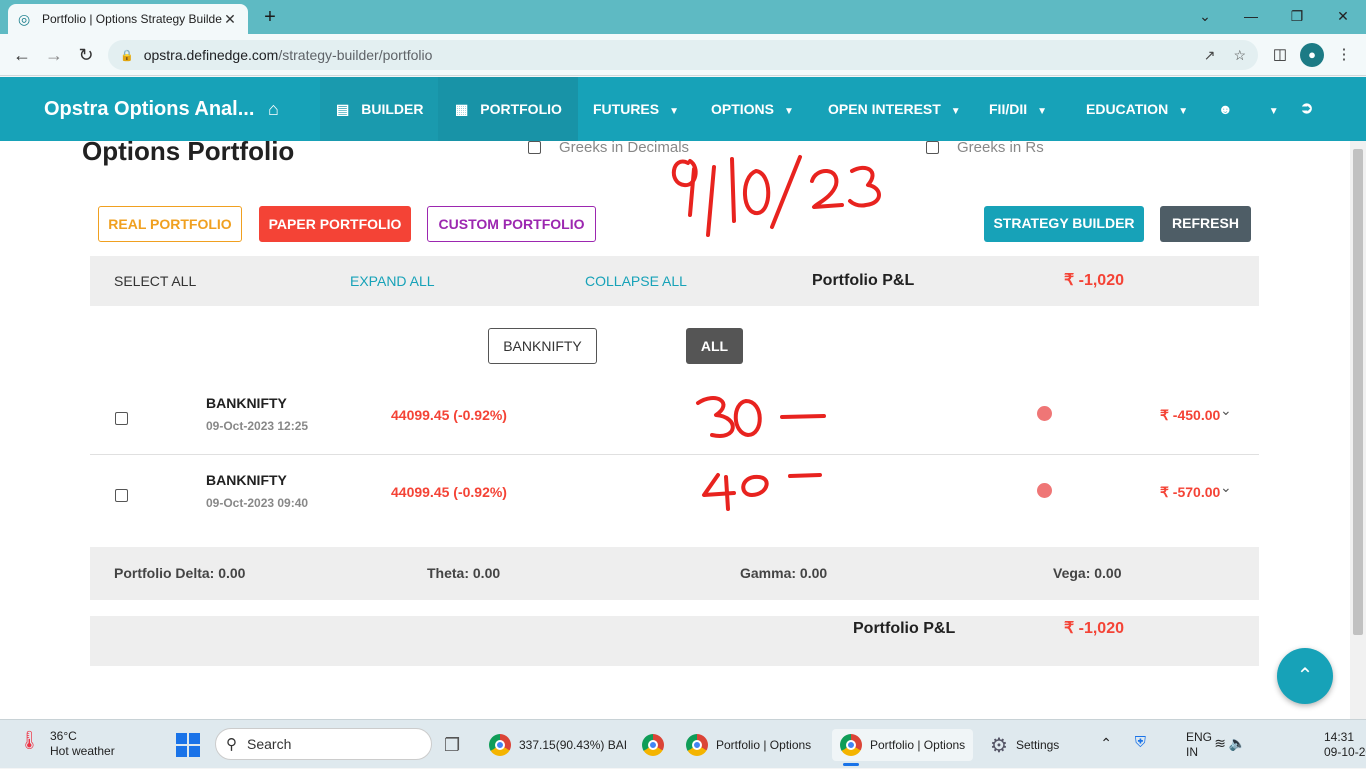  I want to click on nav-futures: FUTURES ▼, so click(636, 109).